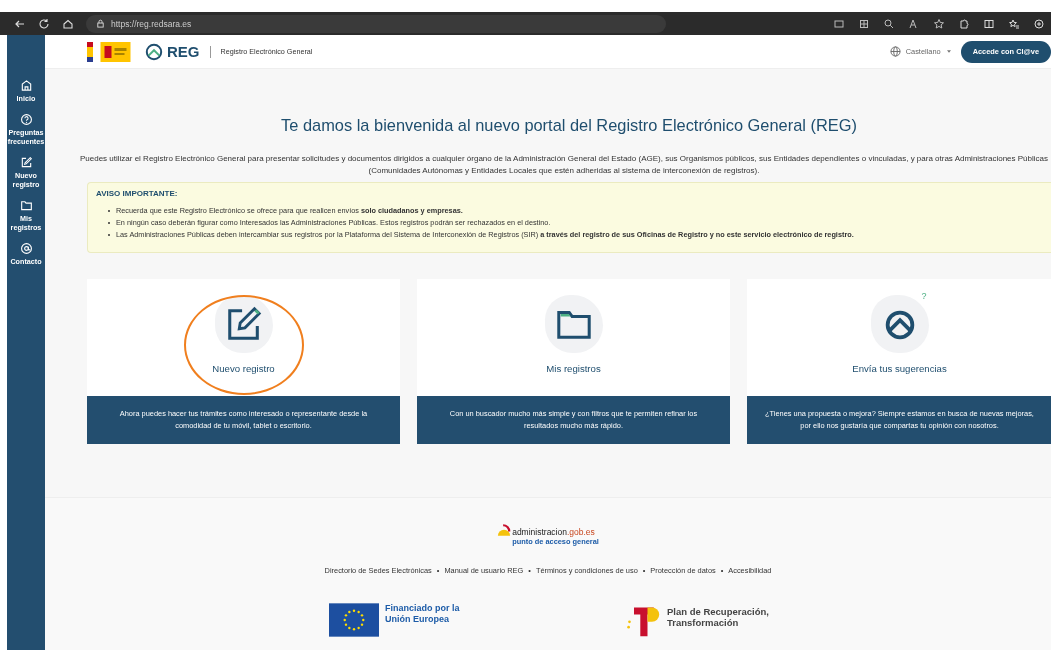 The image size is (1051, 650). Describe the element at coordinates (899, 369) in the screenshot. I see `card-title: Envía tus sugerencias` at that location.